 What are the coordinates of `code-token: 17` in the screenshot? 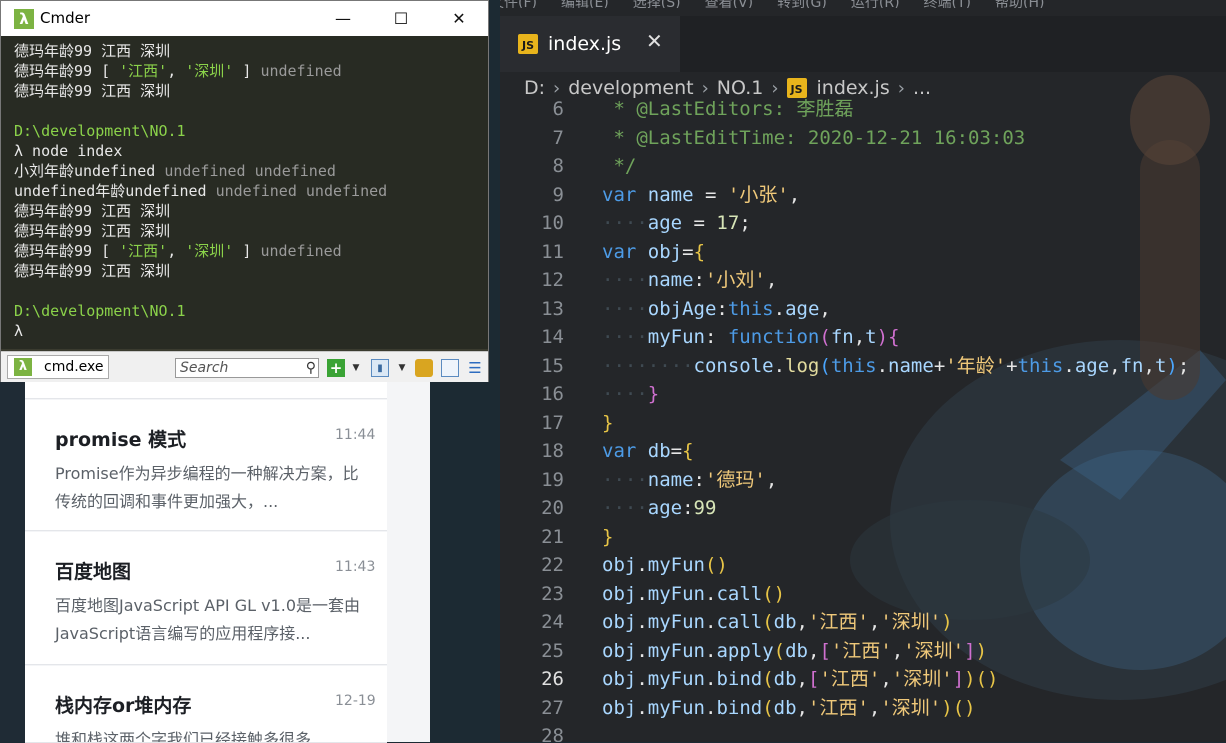 It's located at (728, 223).